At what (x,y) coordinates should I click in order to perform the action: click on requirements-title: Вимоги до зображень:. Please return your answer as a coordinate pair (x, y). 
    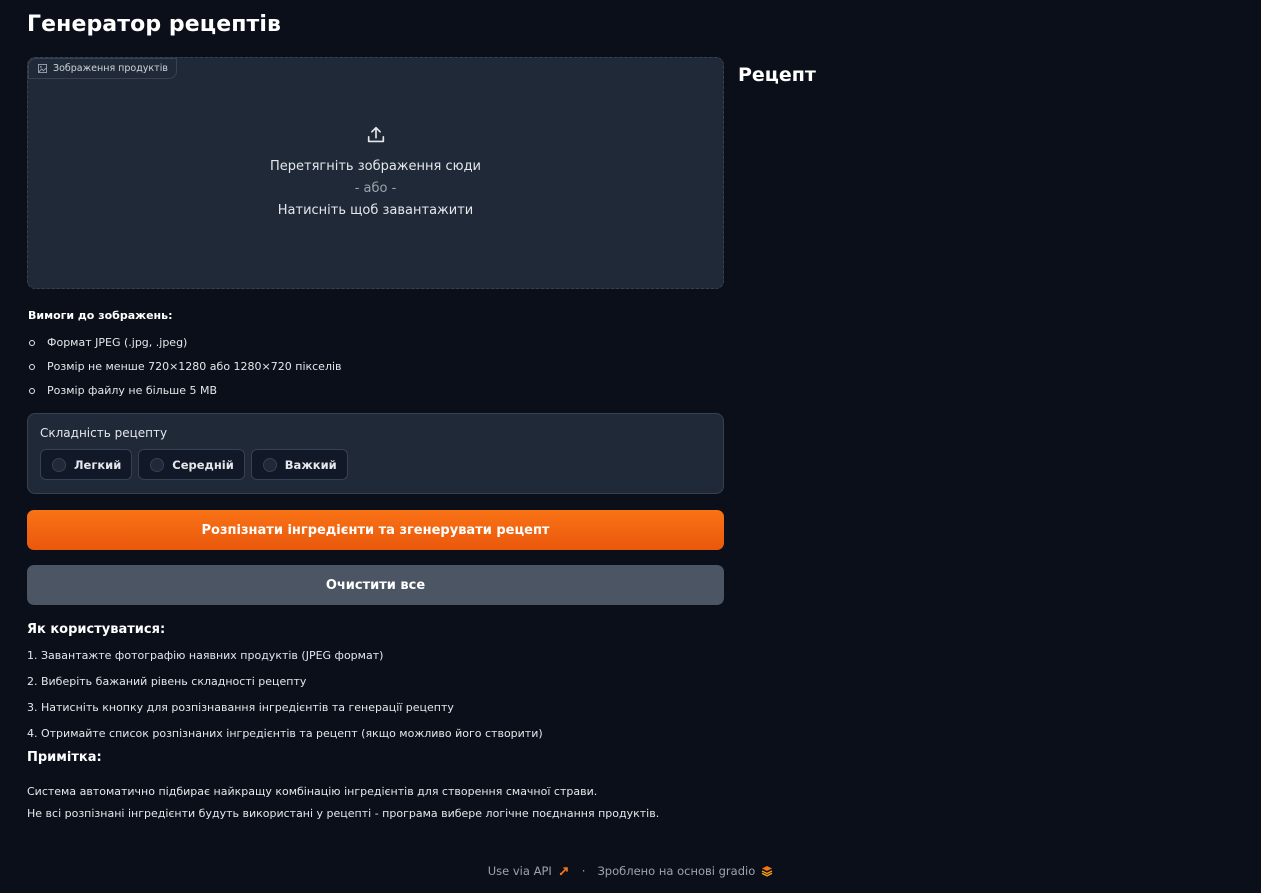
    Looking at the image, I should click on (100, 315).